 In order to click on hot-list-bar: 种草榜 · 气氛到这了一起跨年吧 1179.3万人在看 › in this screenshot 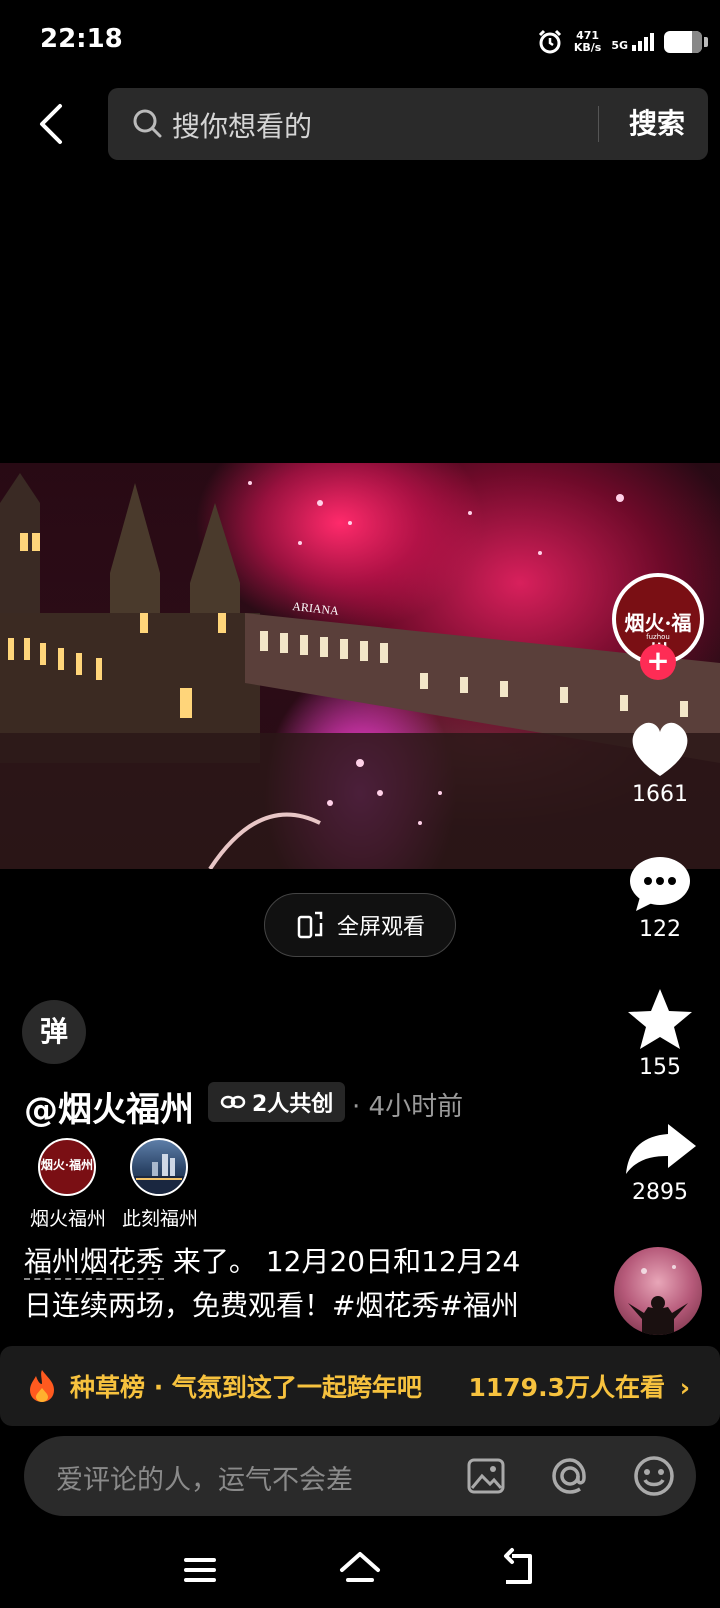, I will do `click(360, 1386)`.